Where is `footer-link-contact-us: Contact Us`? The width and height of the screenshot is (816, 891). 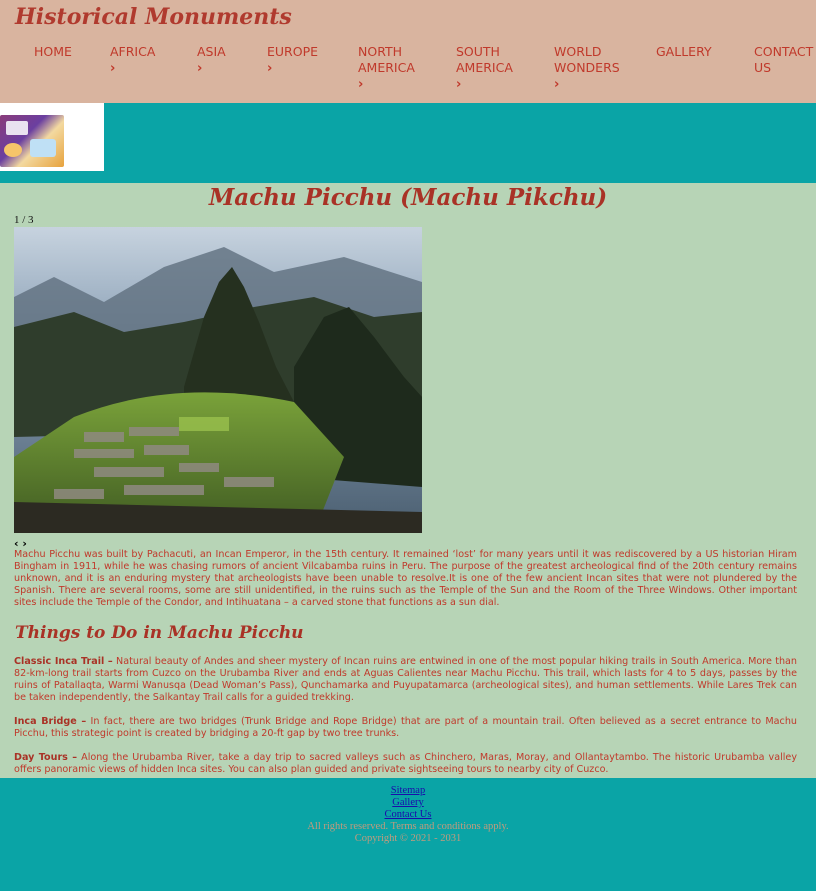
footer-link-contact-us: Contact Us is located at coordinates (408, 815).